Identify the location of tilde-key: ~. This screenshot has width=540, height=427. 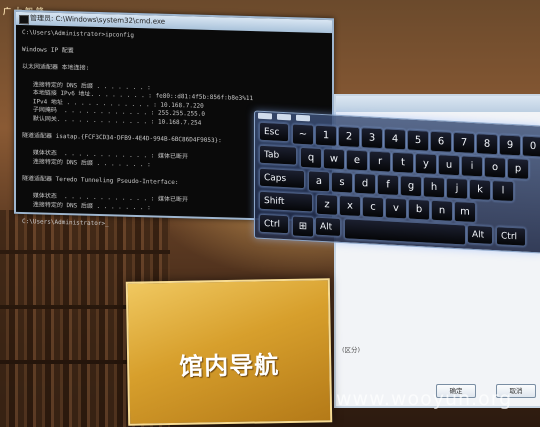
(303, 134).